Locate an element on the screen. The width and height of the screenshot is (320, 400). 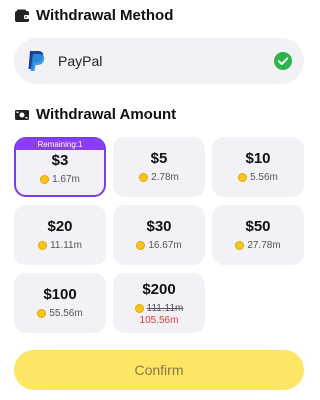
coin-value: 16.67m is located at coordinates (165, 245).